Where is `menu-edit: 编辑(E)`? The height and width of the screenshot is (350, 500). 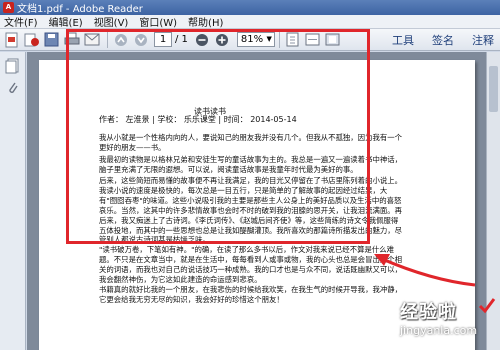 menu-edit: 编辑(E) is located at coordinates (66, 21).